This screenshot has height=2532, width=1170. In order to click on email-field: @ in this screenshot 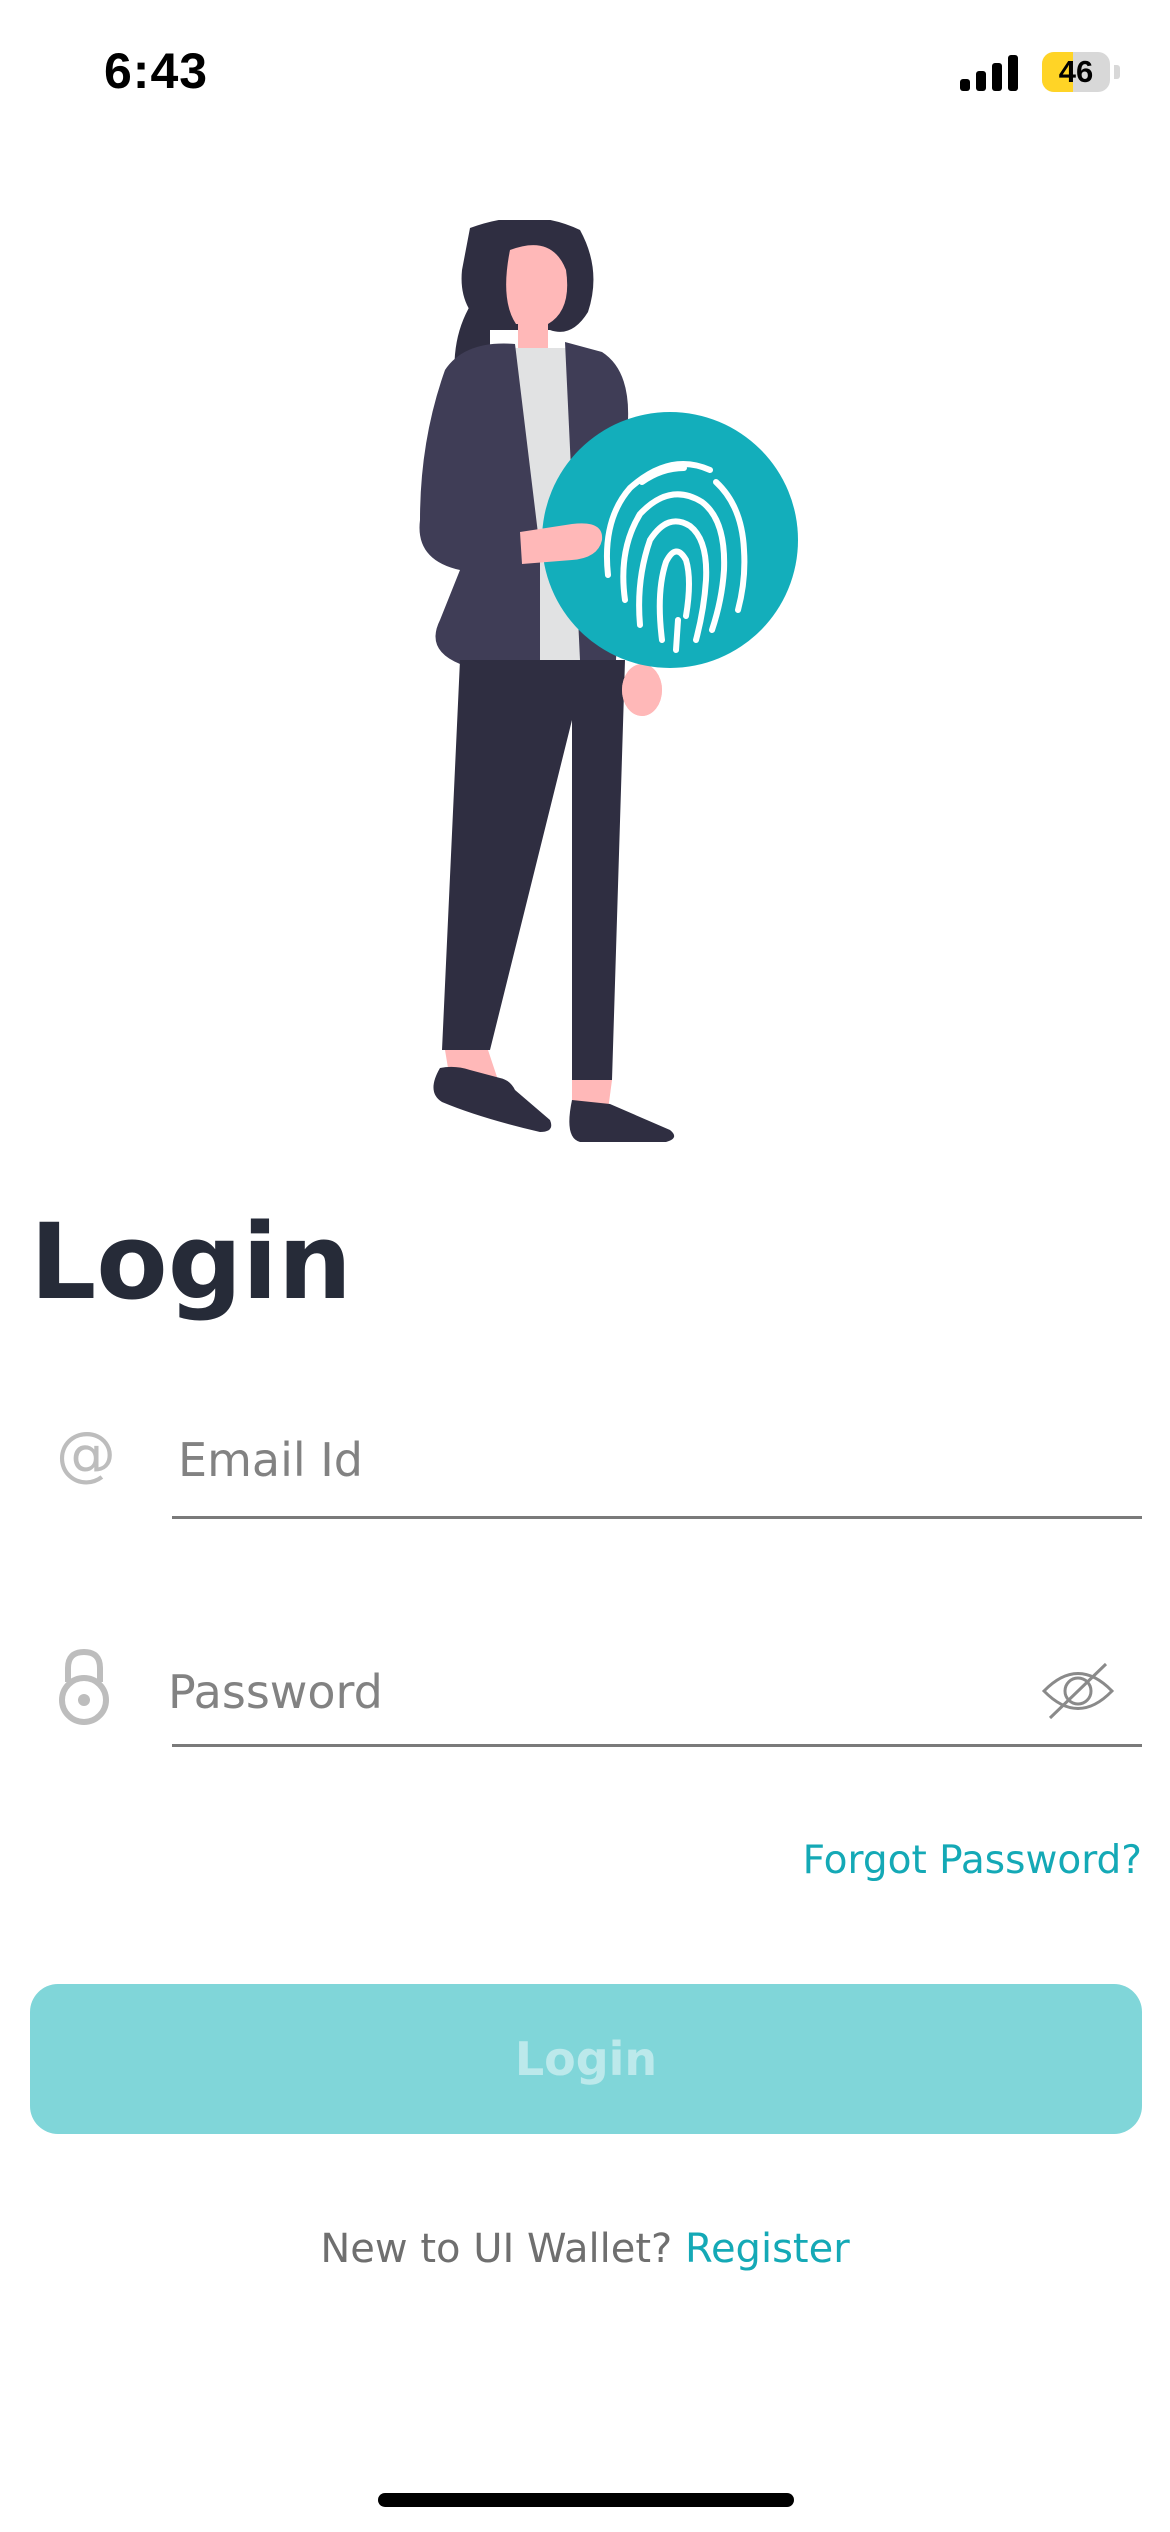, I will do `click(599, 1470)`.